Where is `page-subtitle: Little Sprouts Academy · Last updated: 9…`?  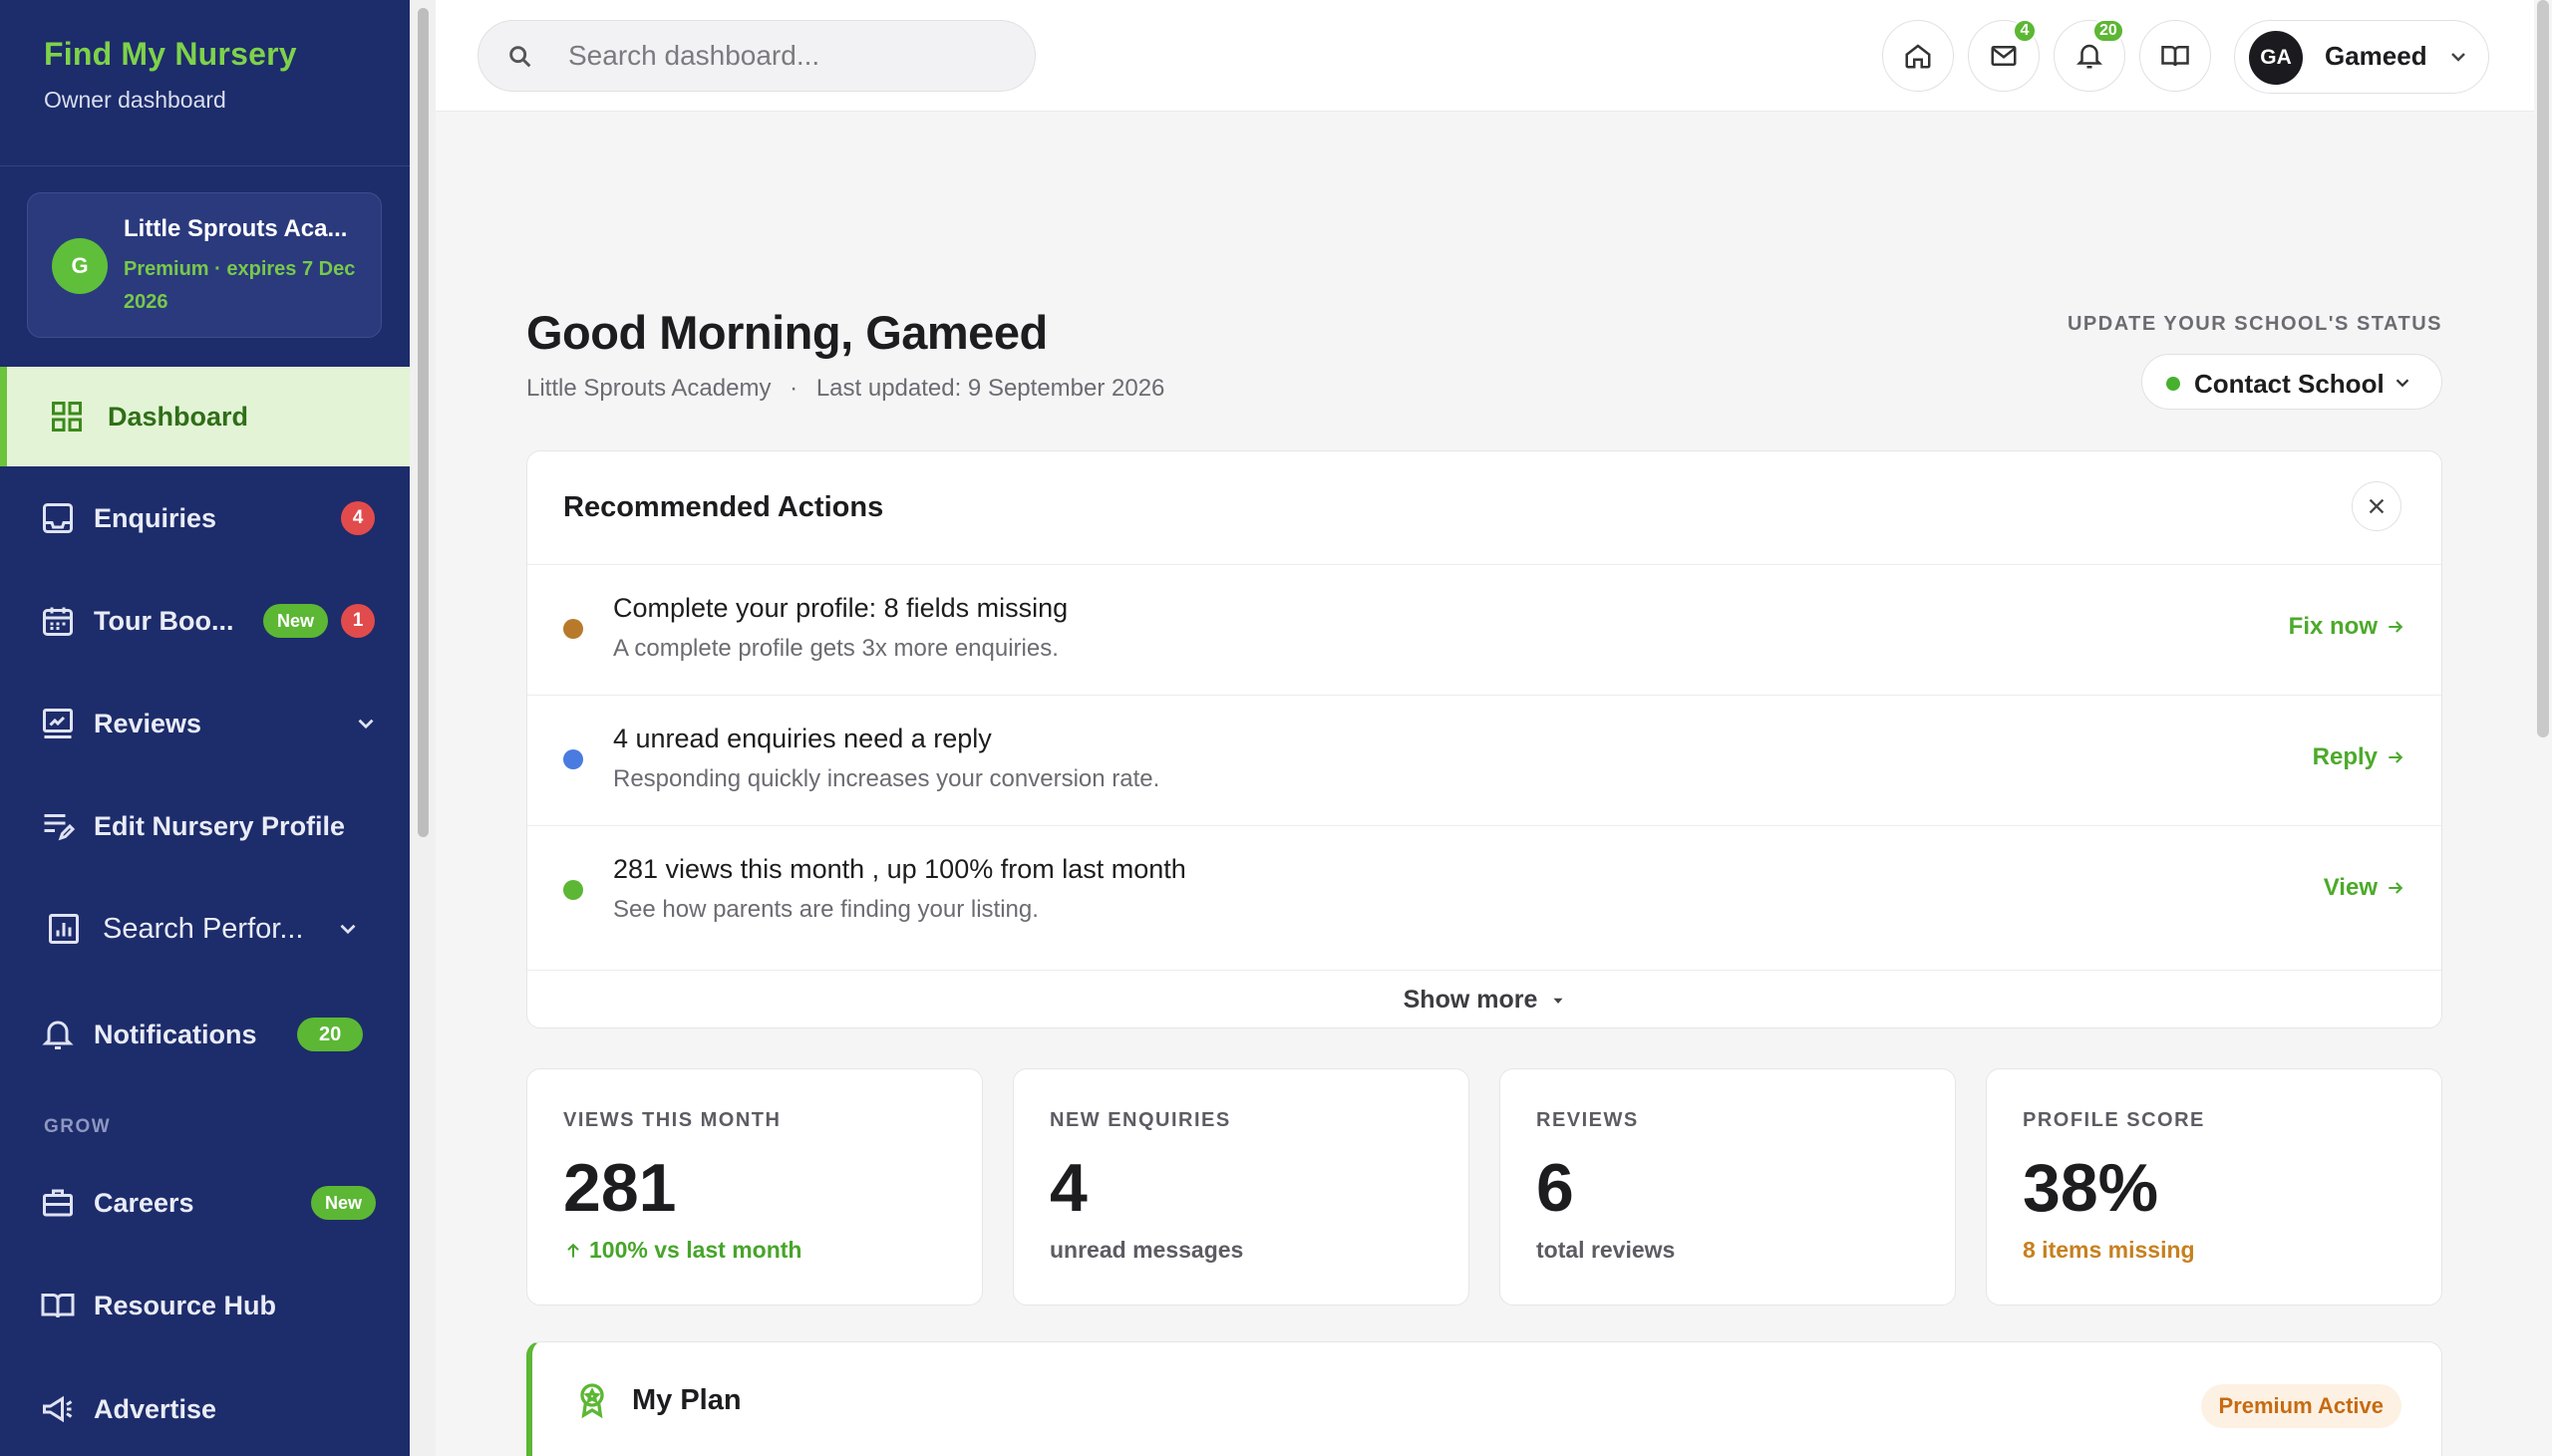 page-subtitle: Little Sprouts Academy · Last updated: 9… is located at coordinates (845, 389).